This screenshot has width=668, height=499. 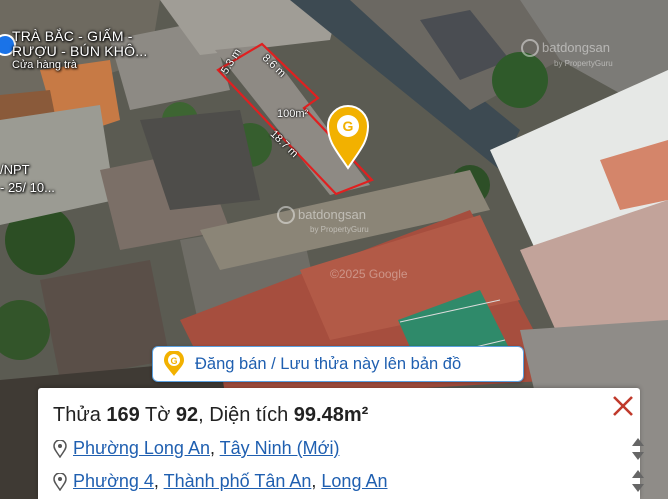 What do you see at coordinates (187, 415) in the screenshot?
I see `sheet-number: 92` at bounding box center [187, 415].